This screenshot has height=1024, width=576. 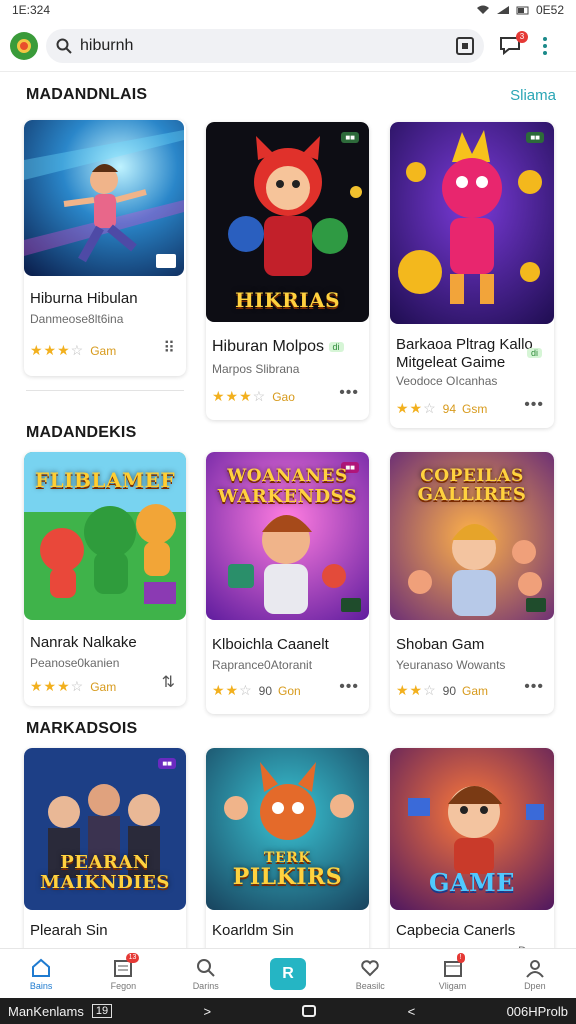 I want to click on section-header: MADANDNLAIS Sliama, so click(x=291, y=95).